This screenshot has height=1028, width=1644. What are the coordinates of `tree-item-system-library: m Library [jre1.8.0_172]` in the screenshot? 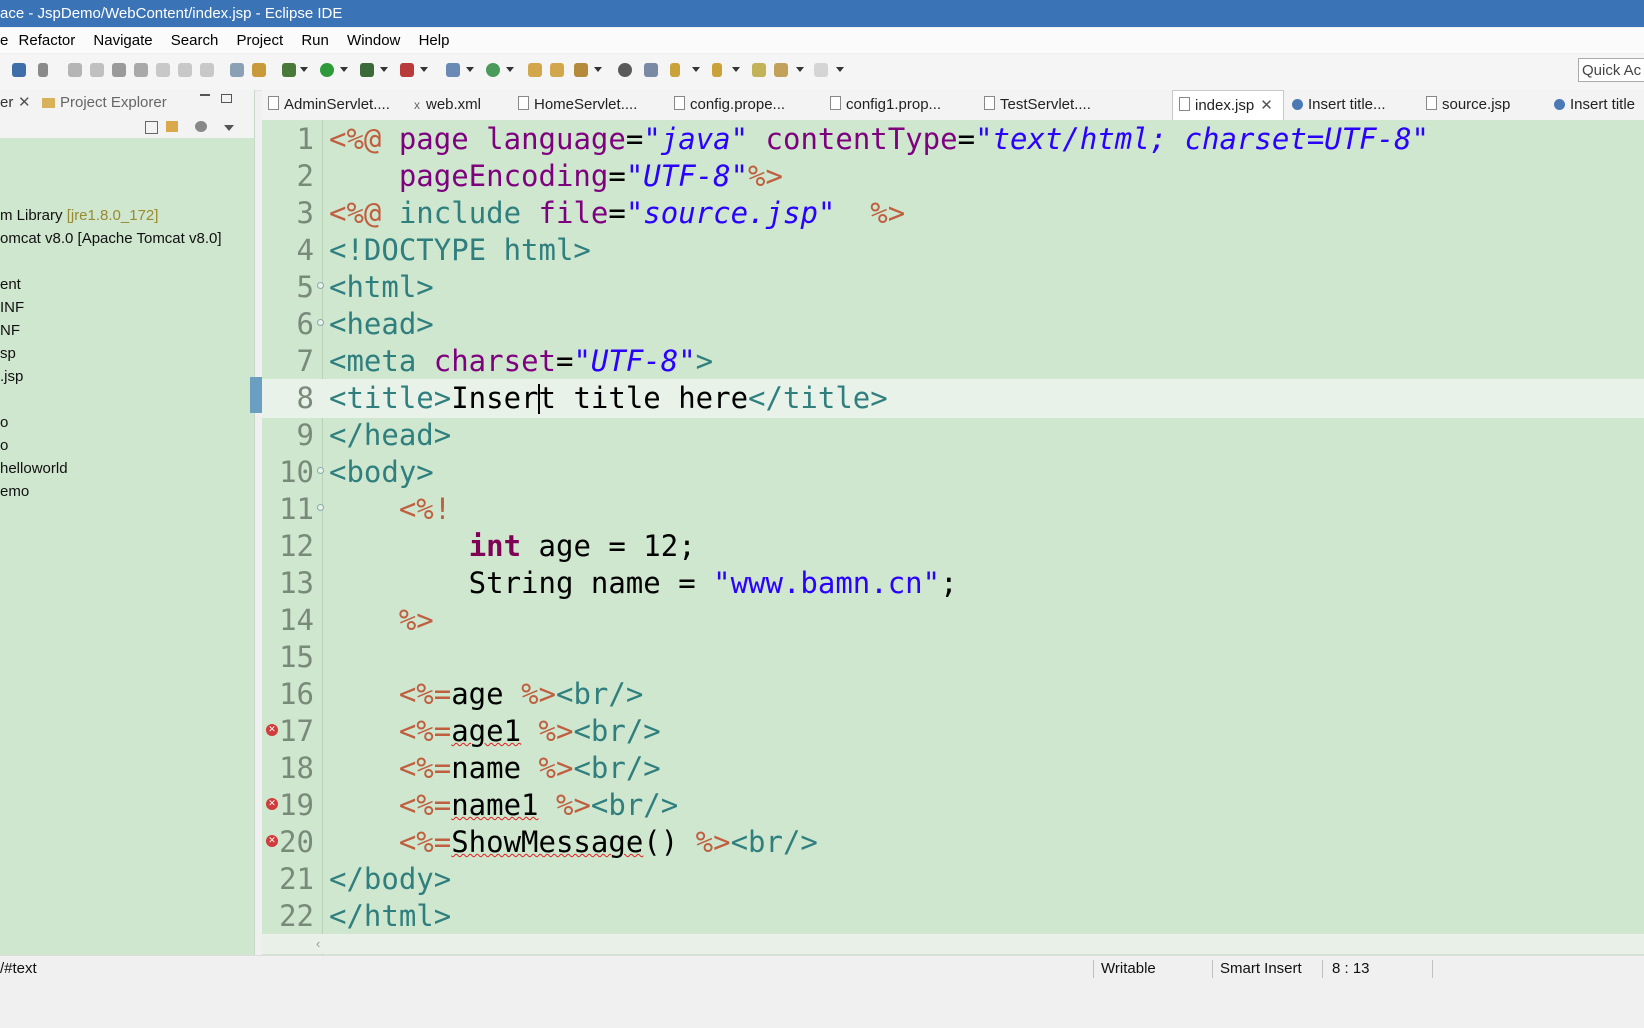 It's located at (111, 215).